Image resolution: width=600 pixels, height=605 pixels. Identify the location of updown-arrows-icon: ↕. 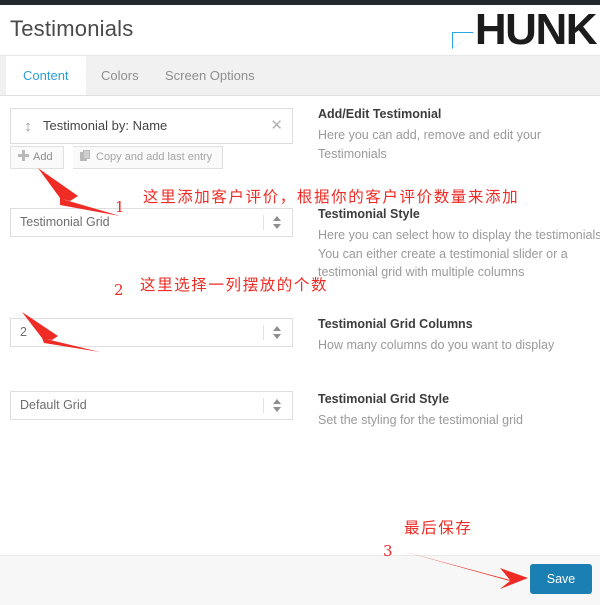
(28, 127).